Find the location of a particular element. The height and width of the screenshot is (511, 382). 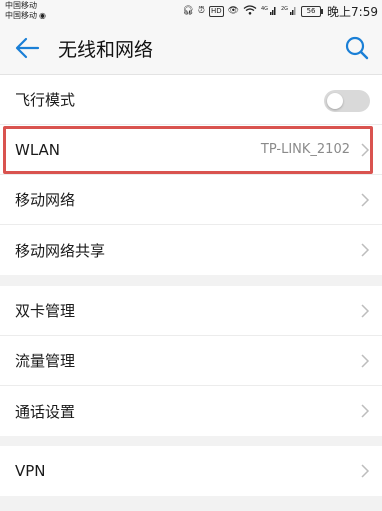

clock: 晚上7:59 is located at coordinates (352, 11).